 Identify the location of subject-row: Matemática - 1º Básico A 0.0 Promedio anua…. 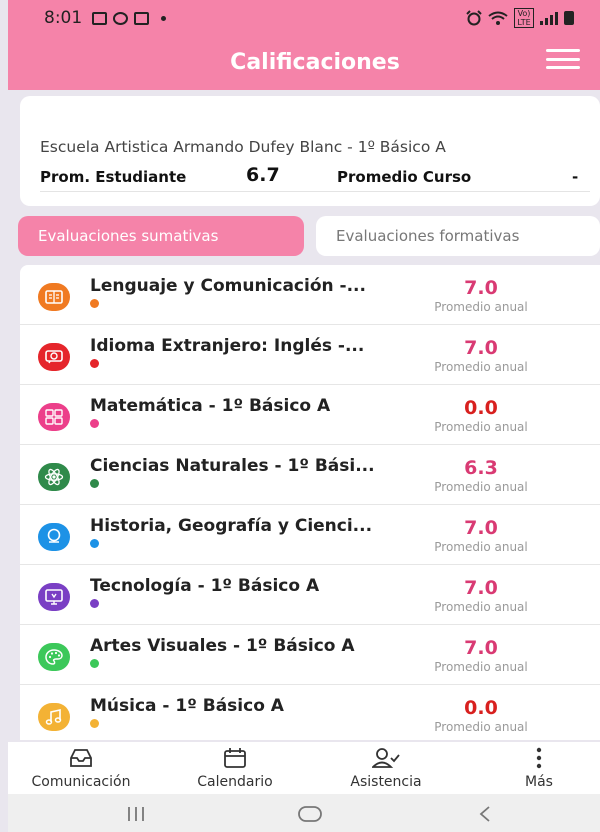
(310, 415).